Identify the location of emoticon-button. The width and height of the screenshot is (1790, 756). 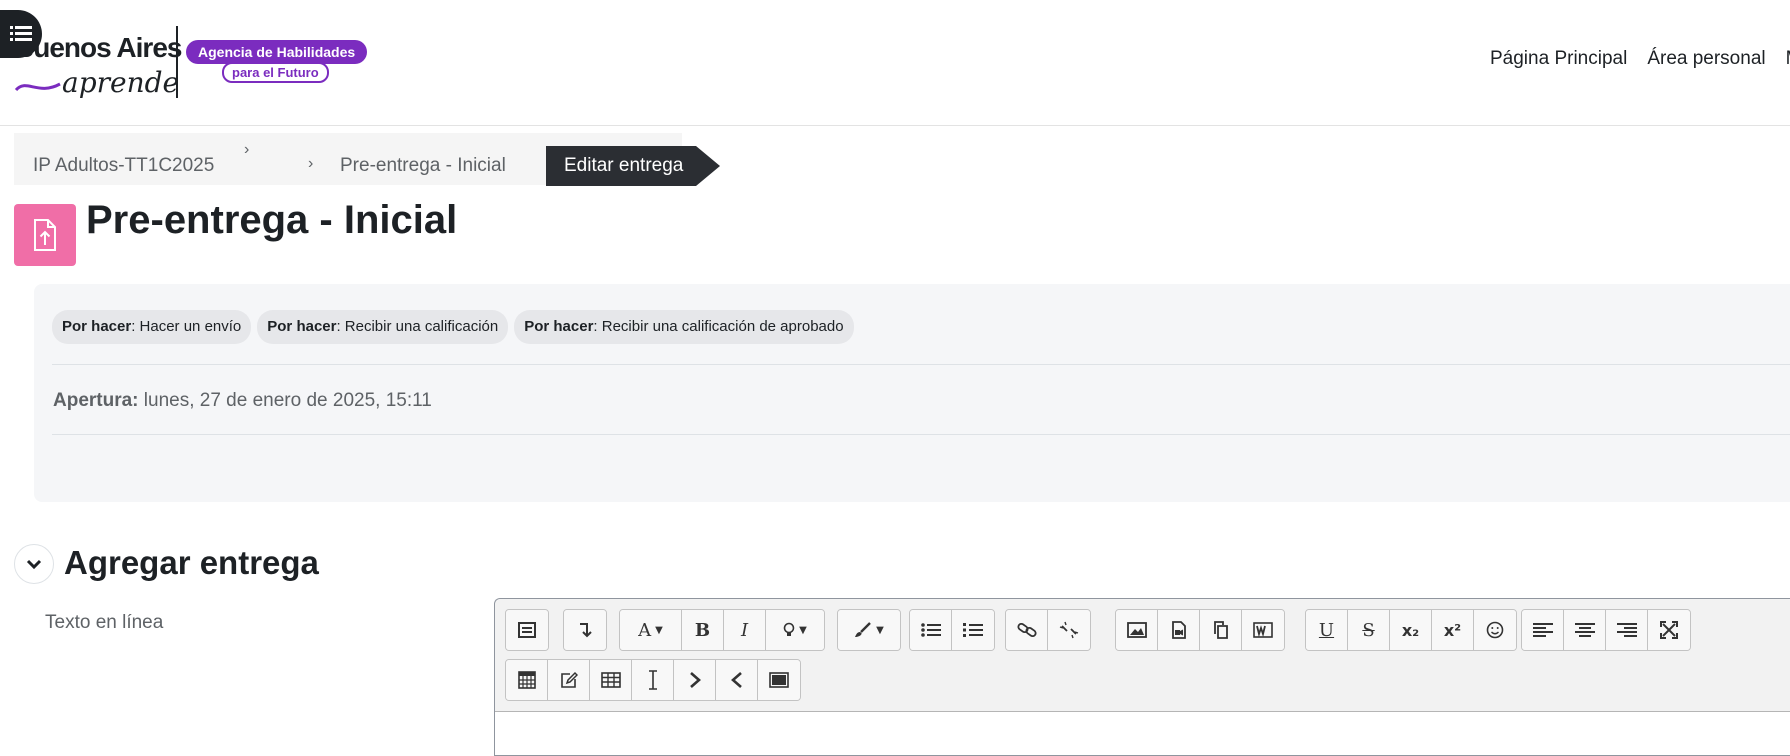
(1495, 630).